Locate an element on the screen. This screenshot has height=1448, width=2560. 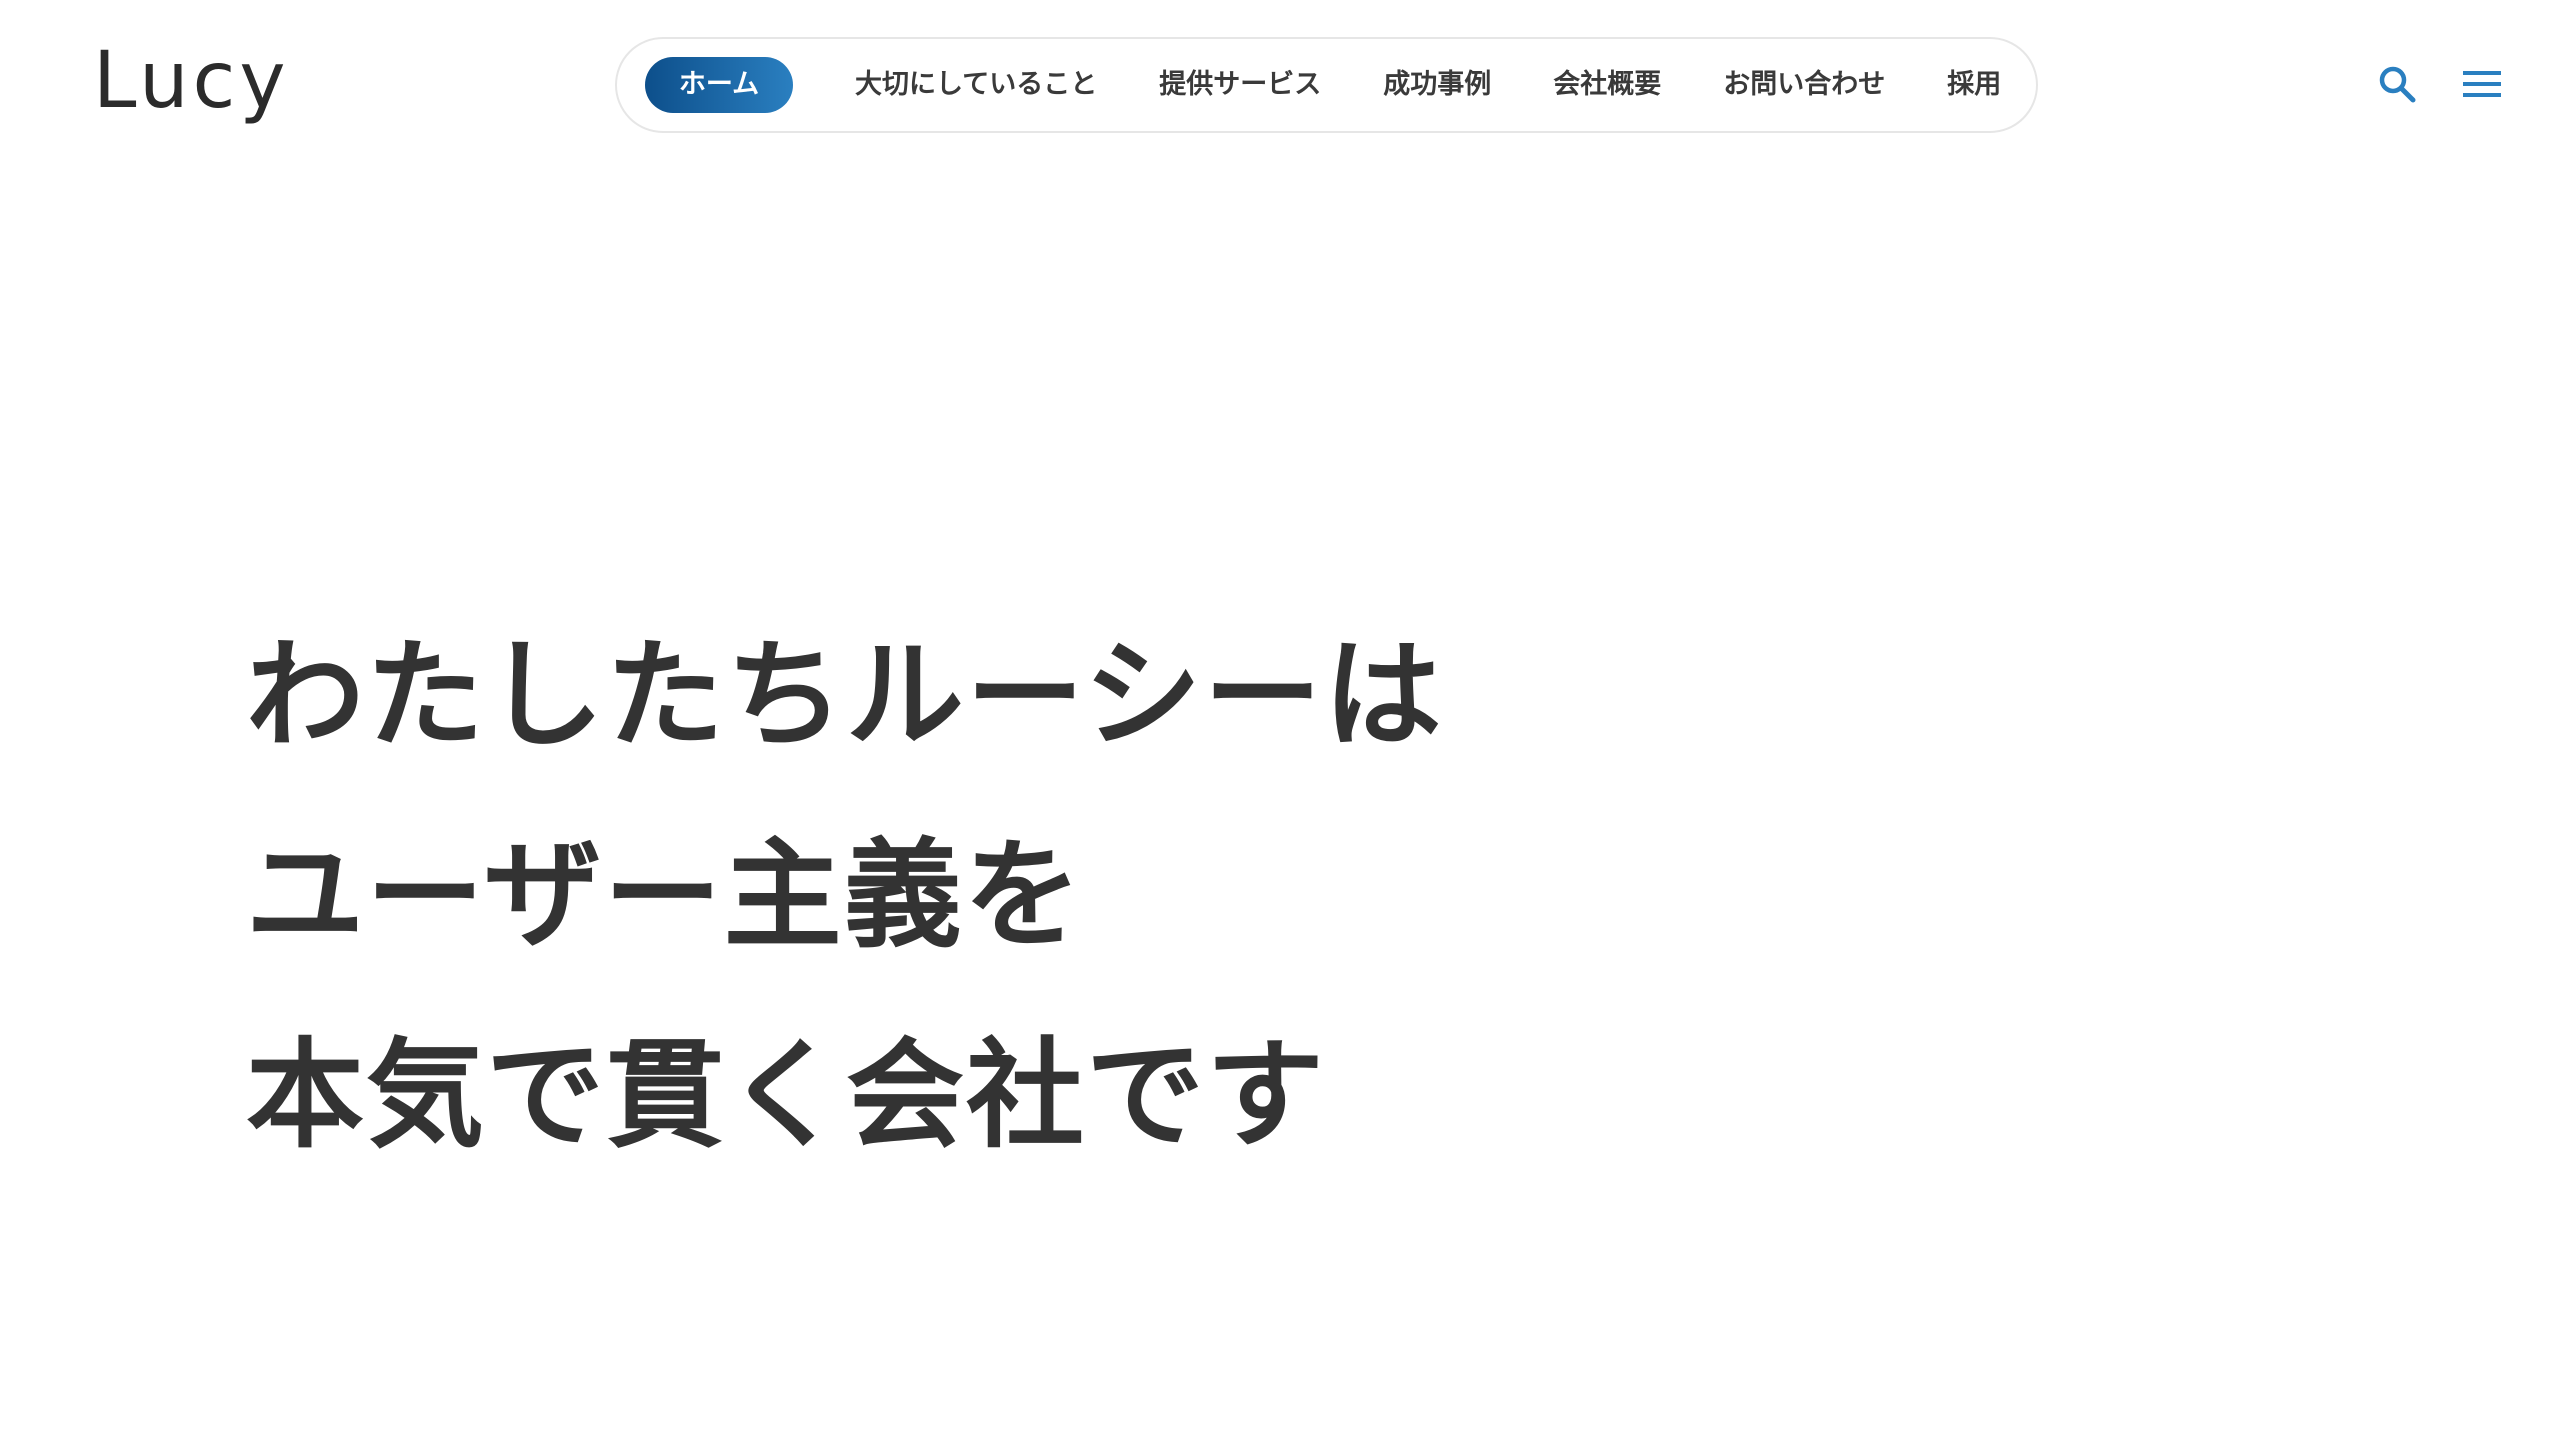
main-nav: ホーム 大切にしていること 提供サービス 成功事例 会社概要 お問い合わせ 採用 is located at coordinates (1326, 85).